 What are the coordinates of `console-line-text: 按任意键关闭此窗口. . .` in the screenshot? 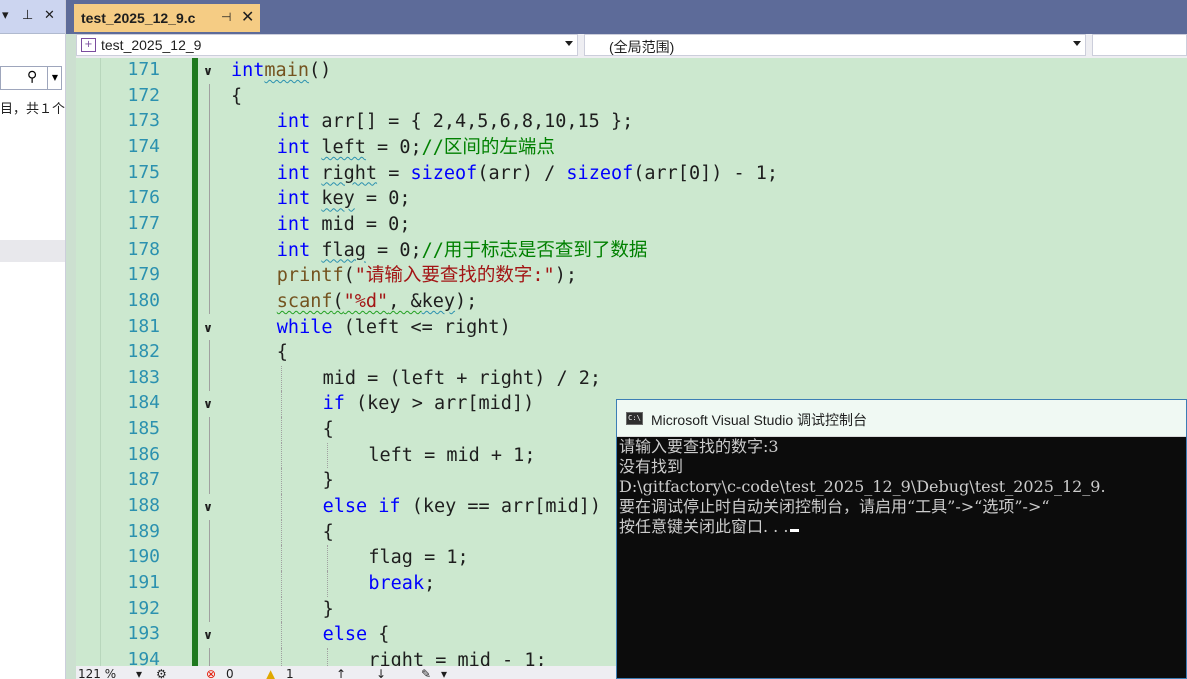 It's located at (704, 526).